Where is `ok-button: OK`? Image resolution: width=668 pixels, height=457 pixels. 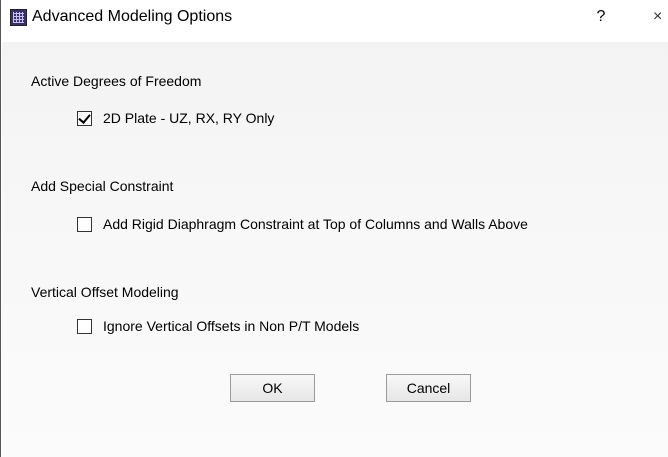
ok-button: OK is located at coordinates (272, 388).